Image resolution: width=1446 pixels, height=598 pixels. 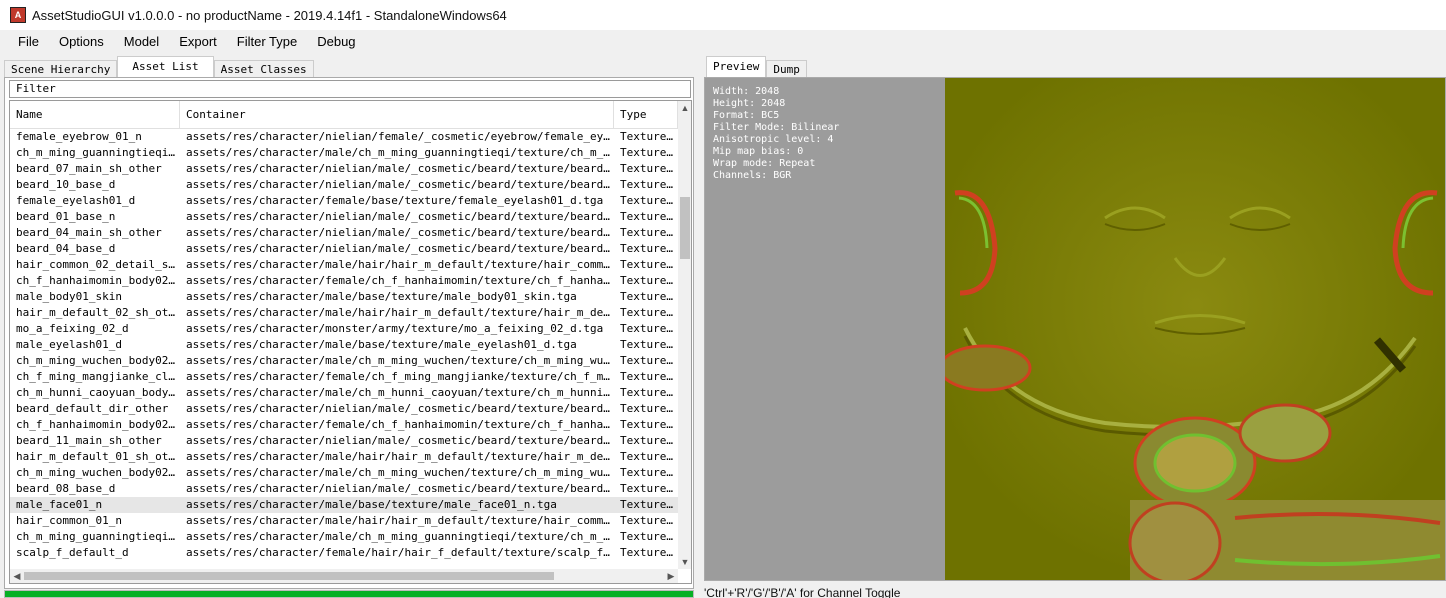 What do you see at coordinates (76, 200) in the screenshot?
I see `asset-name-cell: female_eyelash01_d` at bounding box center [76, 200].